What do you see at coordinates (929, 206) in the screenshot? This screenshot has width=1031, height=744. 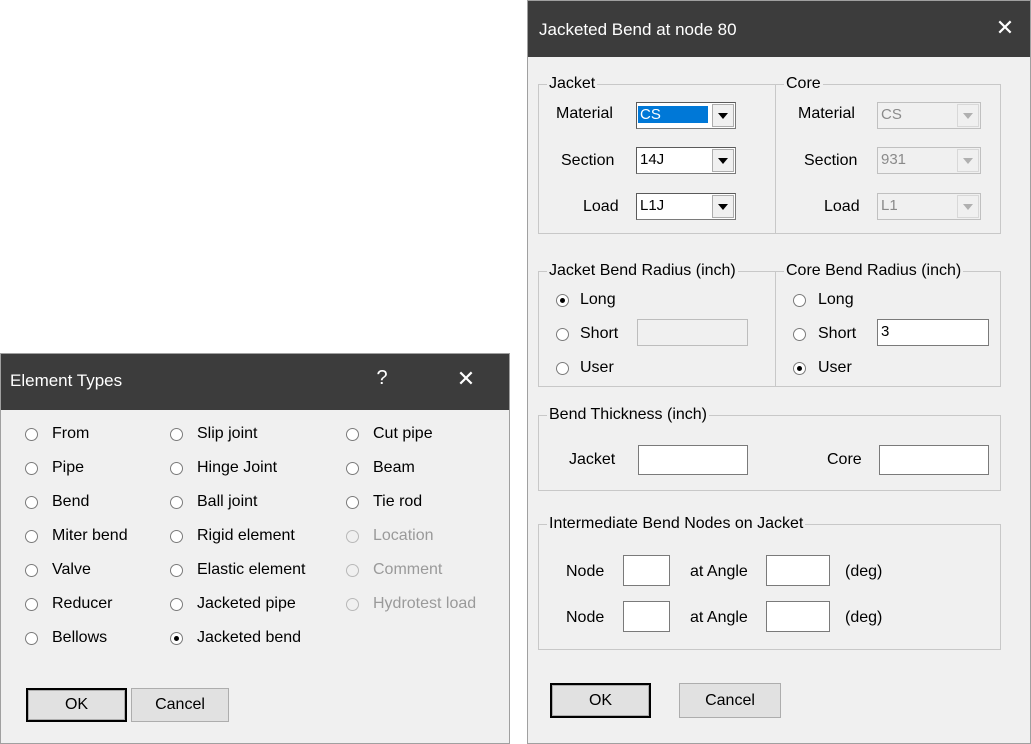 I see `core-load-select: L1` at bounding box center [929, 206].